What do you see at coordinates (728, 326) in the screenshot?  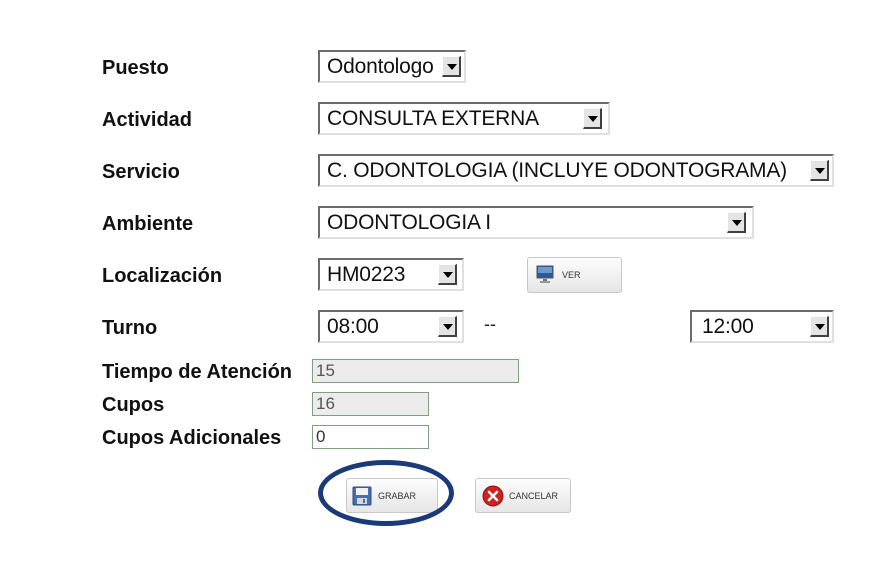 I see `turno-end-value: 12:00` at bounding box center [728, 326].